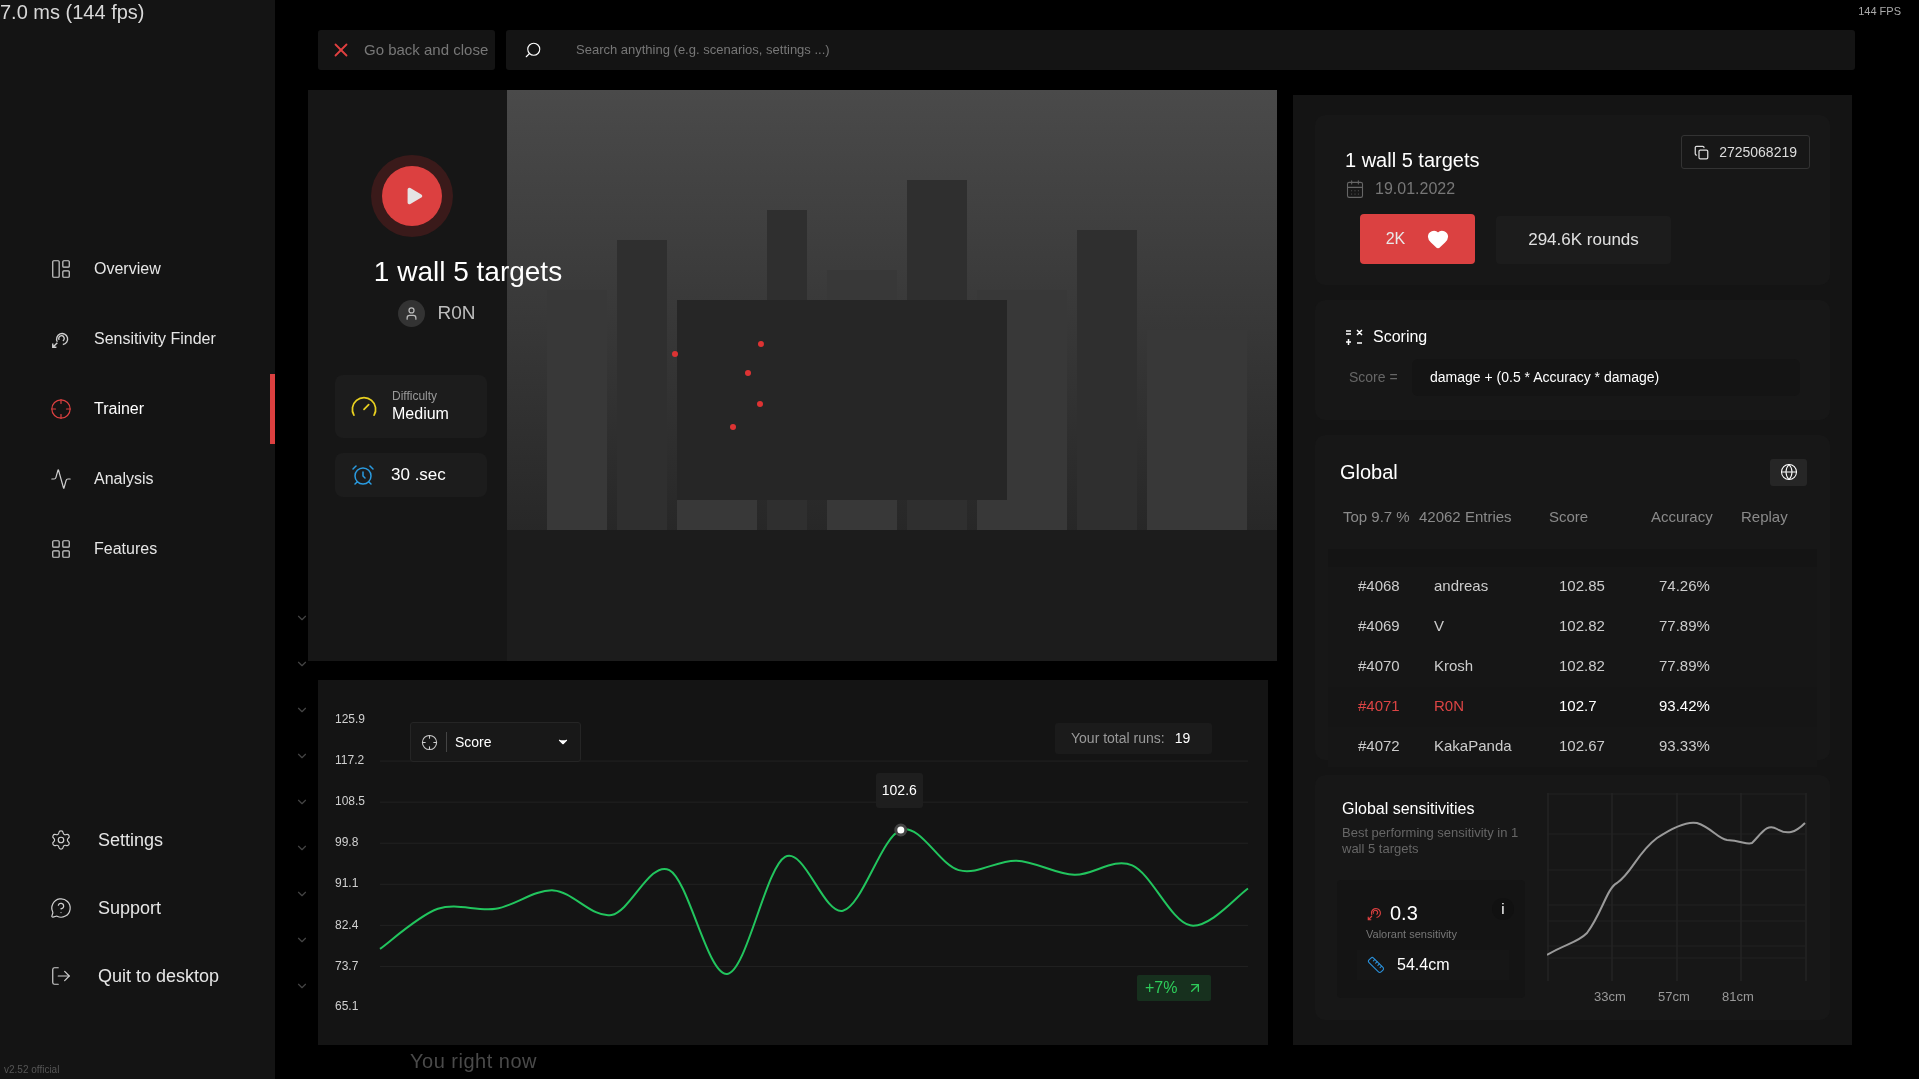  What do you see at coordinates (1182, 738) in the screenshot?
I see `total-runs-value: 19` at bounding box center [1182, 738].